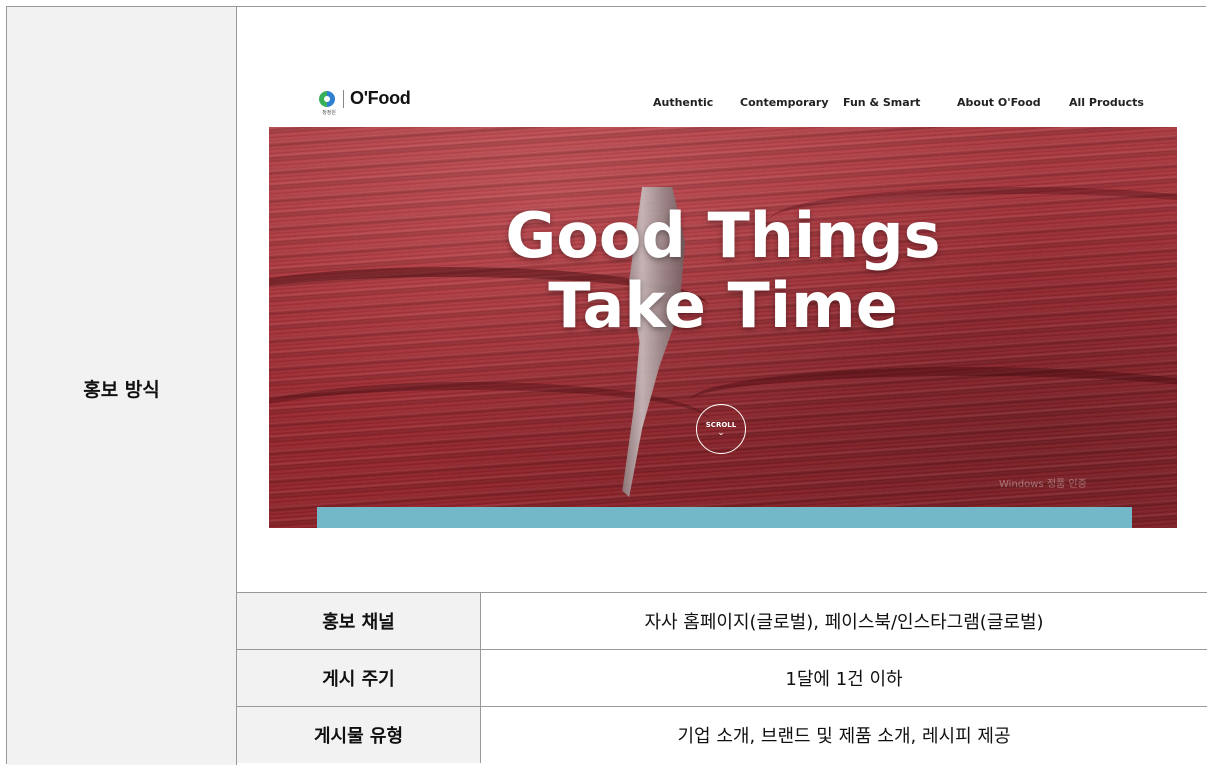 This screenshot has height=765, width=1207. I want to click on table-row: 게시 주기 1달에 1건 이하, so click(722, 677).